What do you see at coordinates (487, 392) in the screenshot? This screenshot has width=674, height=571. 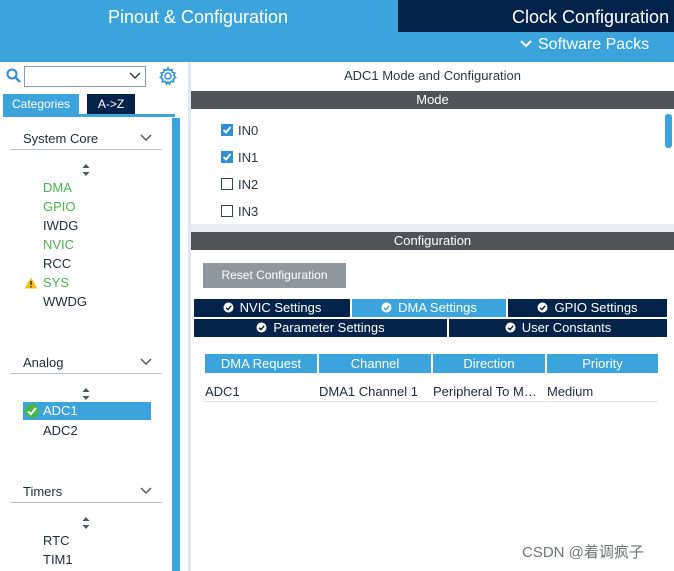 I see `table-cell-direction: Peripheral To Memory` at bounding box center [487, 392].